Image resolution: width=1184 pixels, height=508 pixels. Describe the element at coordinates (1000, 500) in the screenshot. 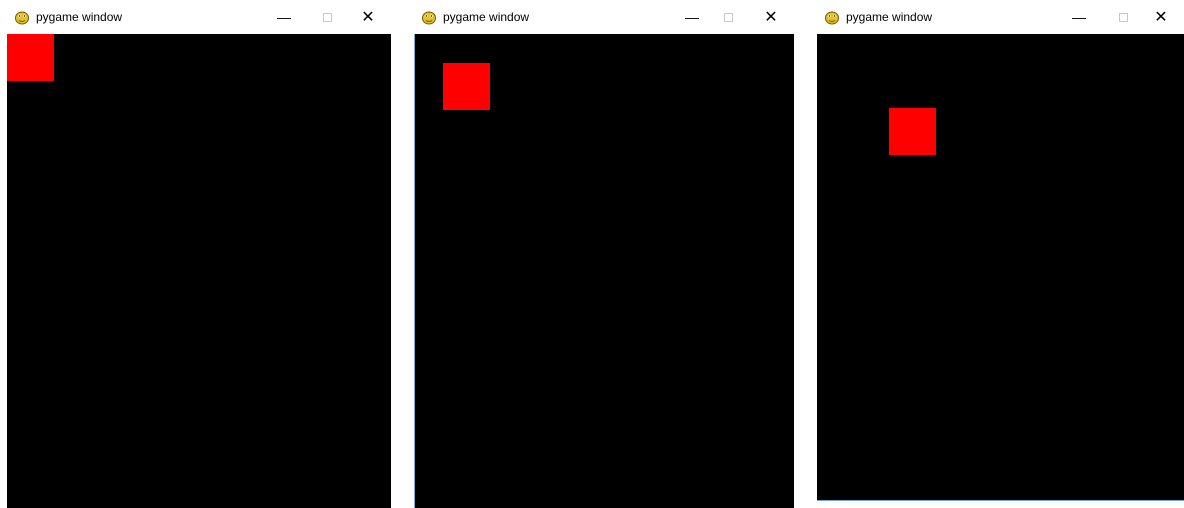

I see `window-border-bottom` at that location.